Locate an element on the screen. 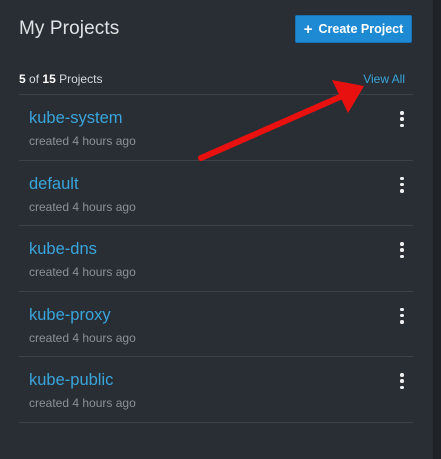  view-all-link: View All is located at coordinates (384, 79).